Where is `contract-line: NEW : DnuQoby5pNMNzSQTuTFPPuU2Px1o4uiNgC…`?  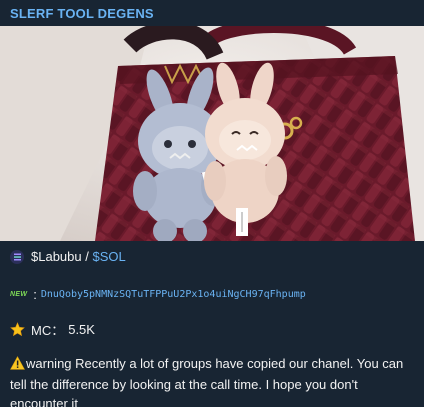 contract-line: NEW : DnuQoby5pNMNzSQTuTFPPuU2Px1o4uiNgC… is located at coordinates (158, 294).